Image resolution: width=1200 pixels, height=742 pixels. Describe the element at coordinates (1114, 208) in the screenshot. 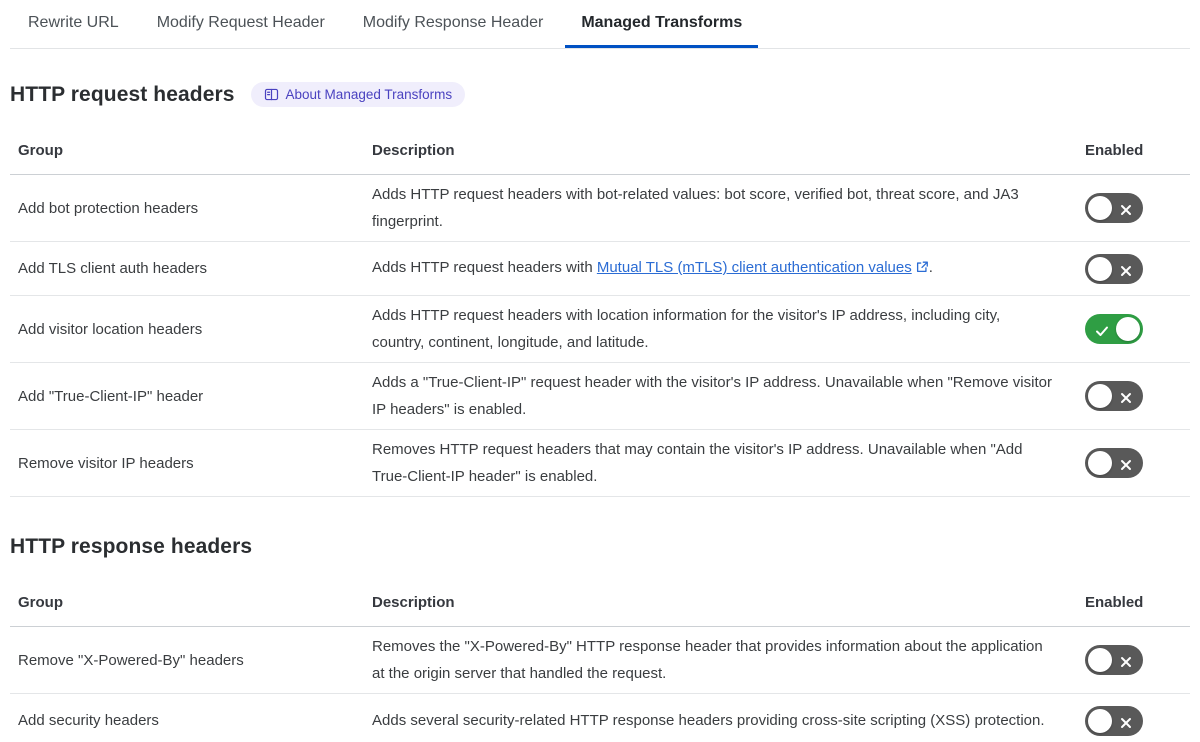

I see `toggle-bot-protection` at that location.